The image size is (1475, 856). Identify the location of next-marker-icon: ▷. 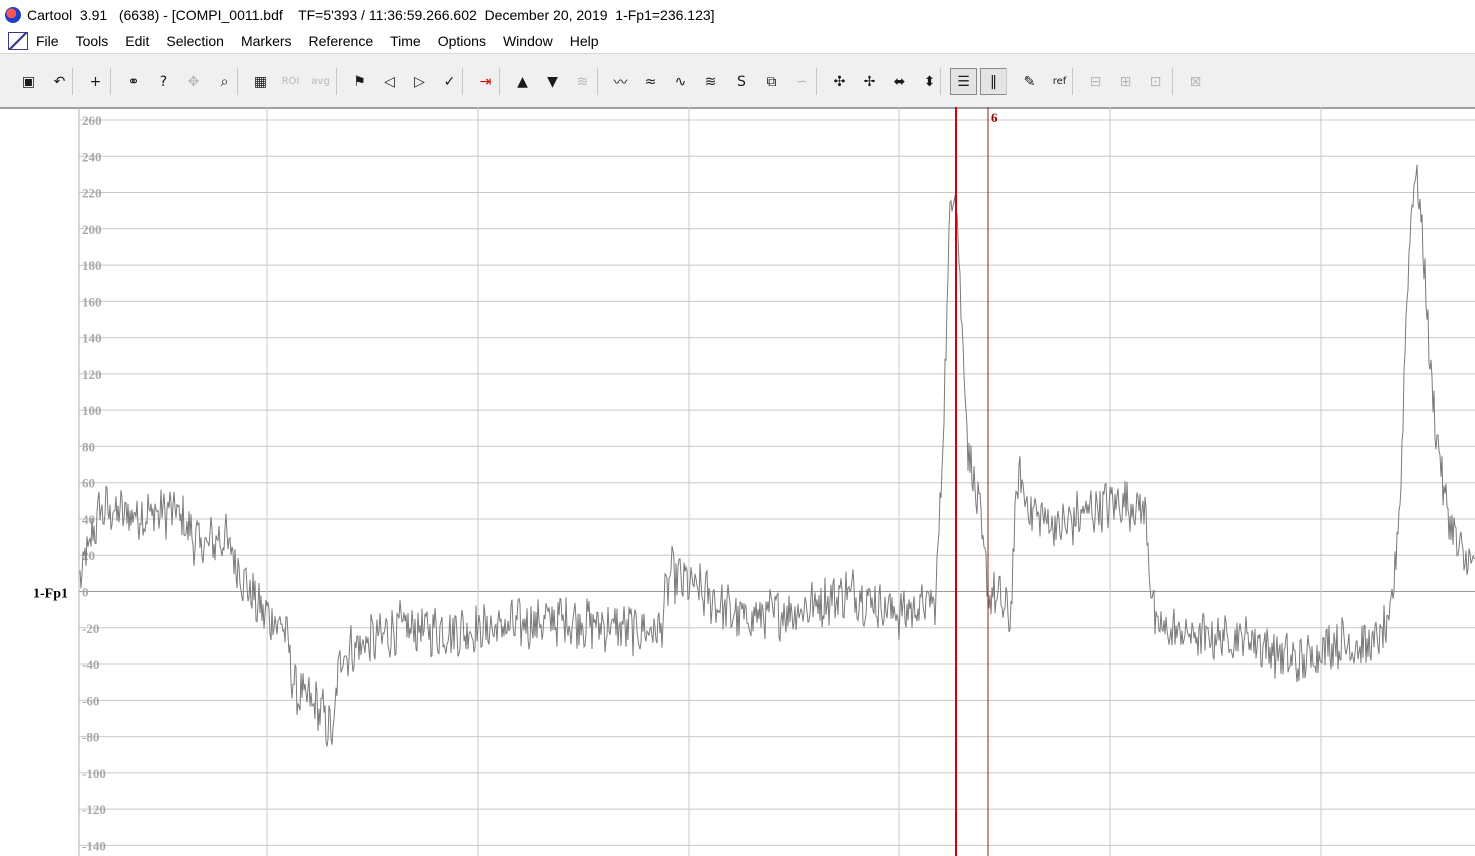
(419, 81).